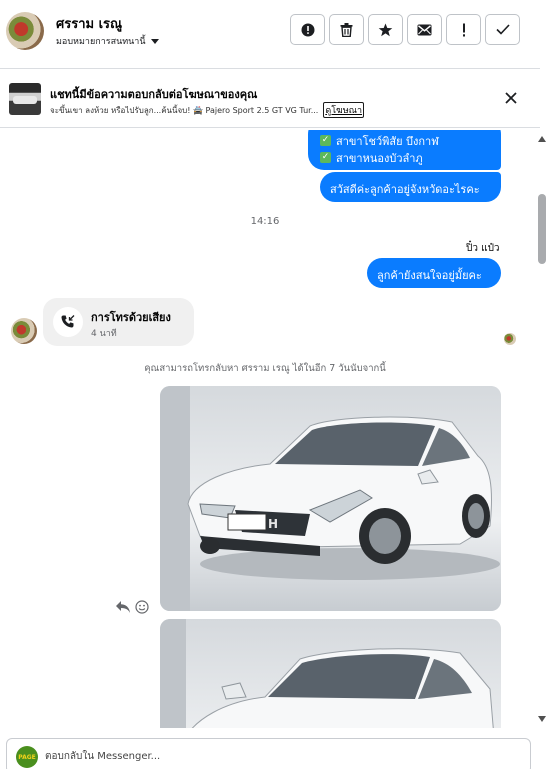  Describe the element at coordinates (24, 331) in the screenshot. I see `contact-avatar-small` at that location.